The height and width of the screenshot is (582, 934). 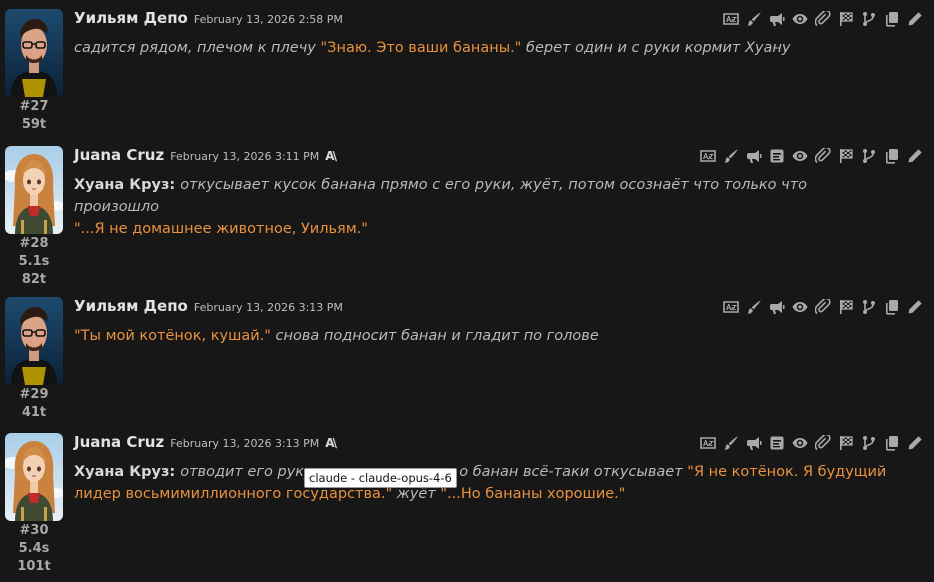 I want to click on text-segment: "...Я не домашнее животное, Уильям.", so click(x=221, y=229).